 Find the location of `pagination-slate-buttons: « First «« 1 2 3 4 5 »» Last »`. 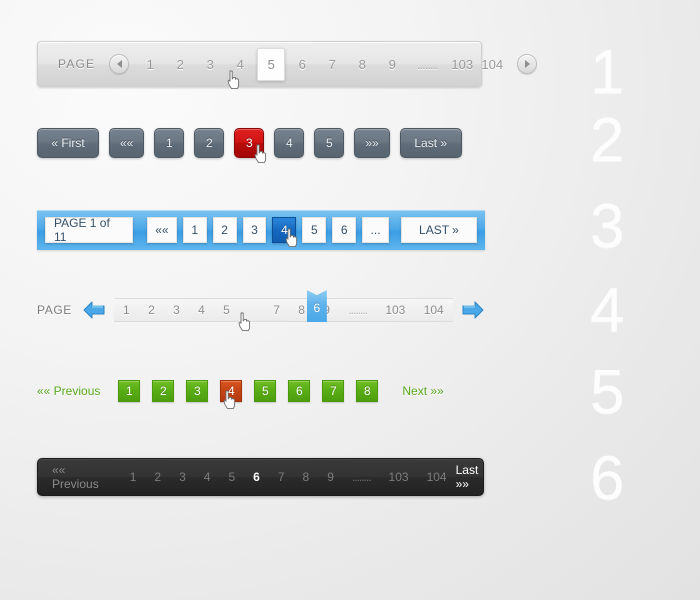

pagination-slate-buttons: « First «« 1 2 3 4 5 »» Last » is located at coordinates (261, 143).